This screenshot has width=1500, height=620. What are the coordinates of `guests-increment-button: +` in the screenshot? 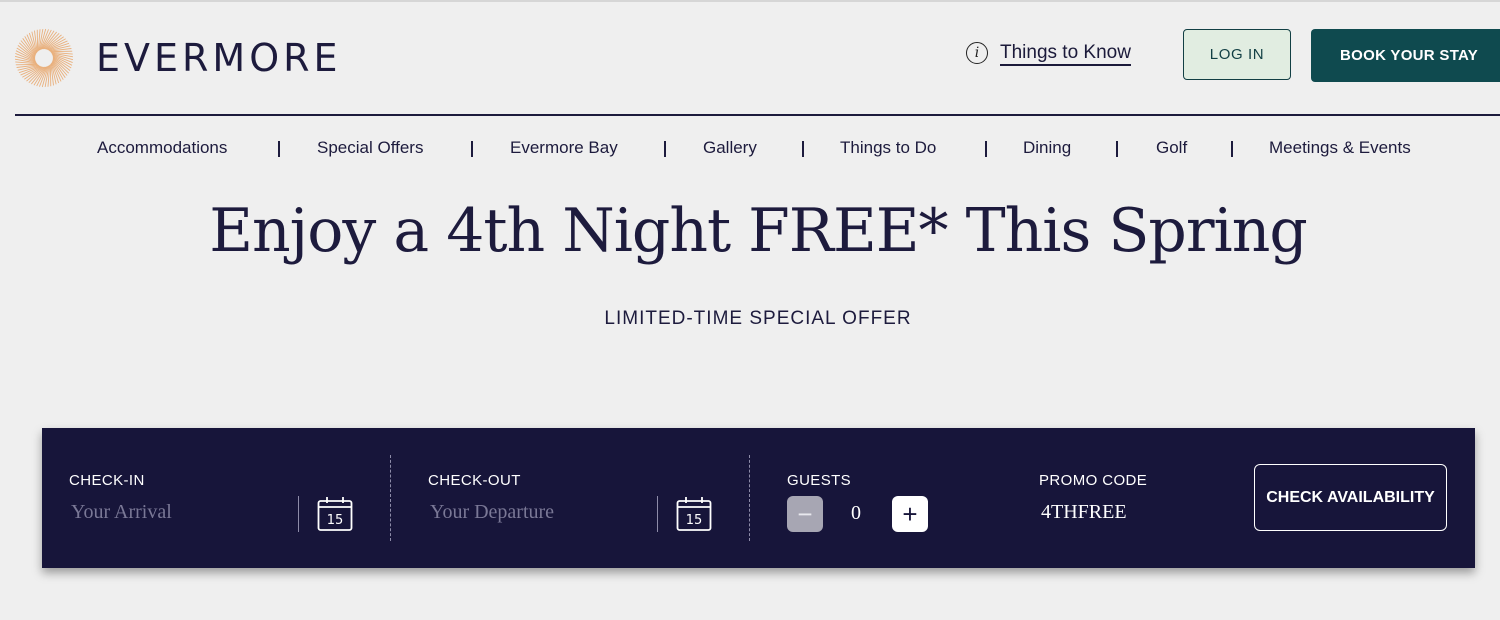 It's located at (910, 514).